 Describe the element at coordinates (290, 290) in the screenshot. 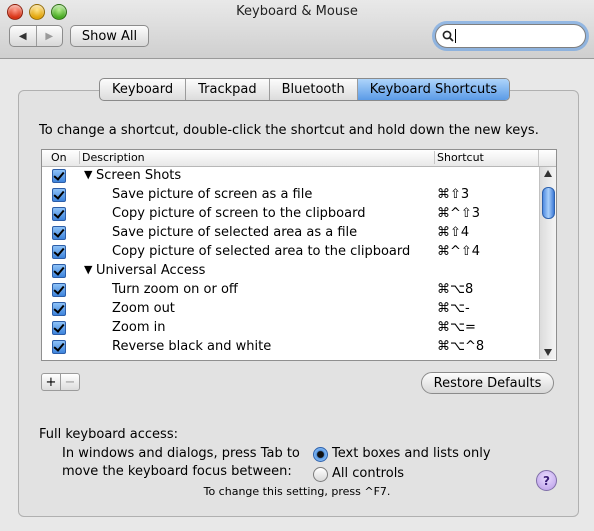

I see `table-row: Turn zoom on or off ⌘⌥8` at that location.